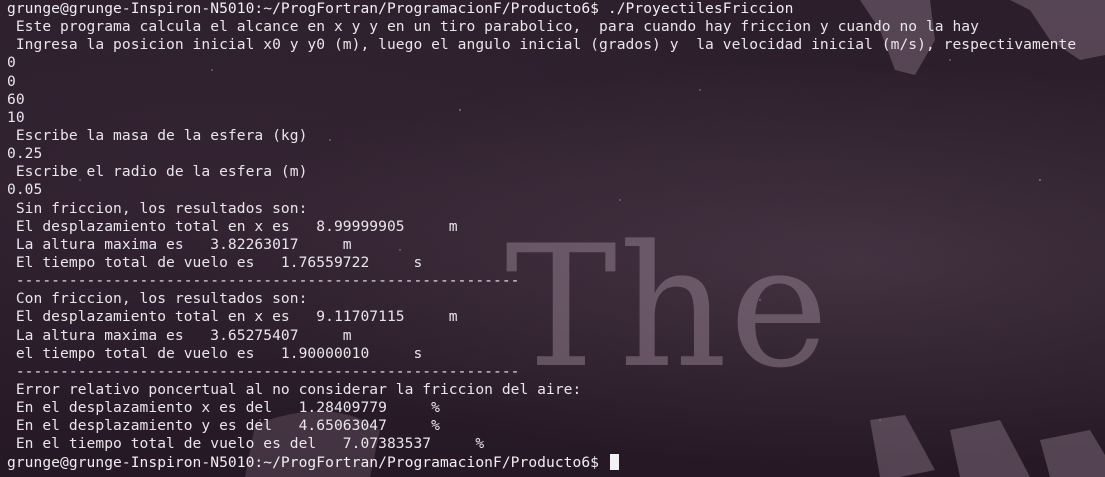 The image size is (1105, 477). Describe the element at coordinates (215, 353) in the screenshot. I see `terminal-output-line: el tiempo total de vuelo es 1.90000010 s` at that location.